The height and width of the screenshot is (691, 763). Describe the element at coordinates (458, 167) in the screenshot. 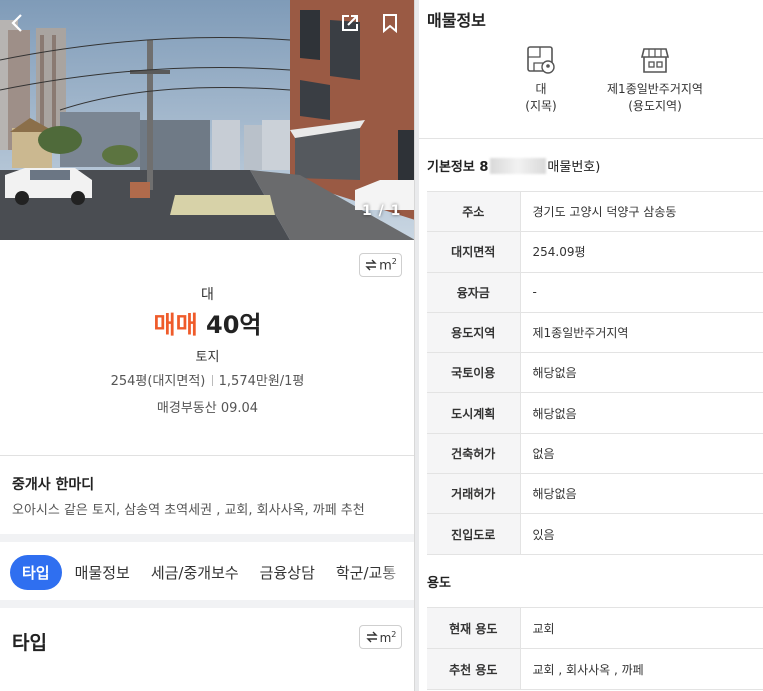

I see `basic-info-label: 기본정보 8` at that location.